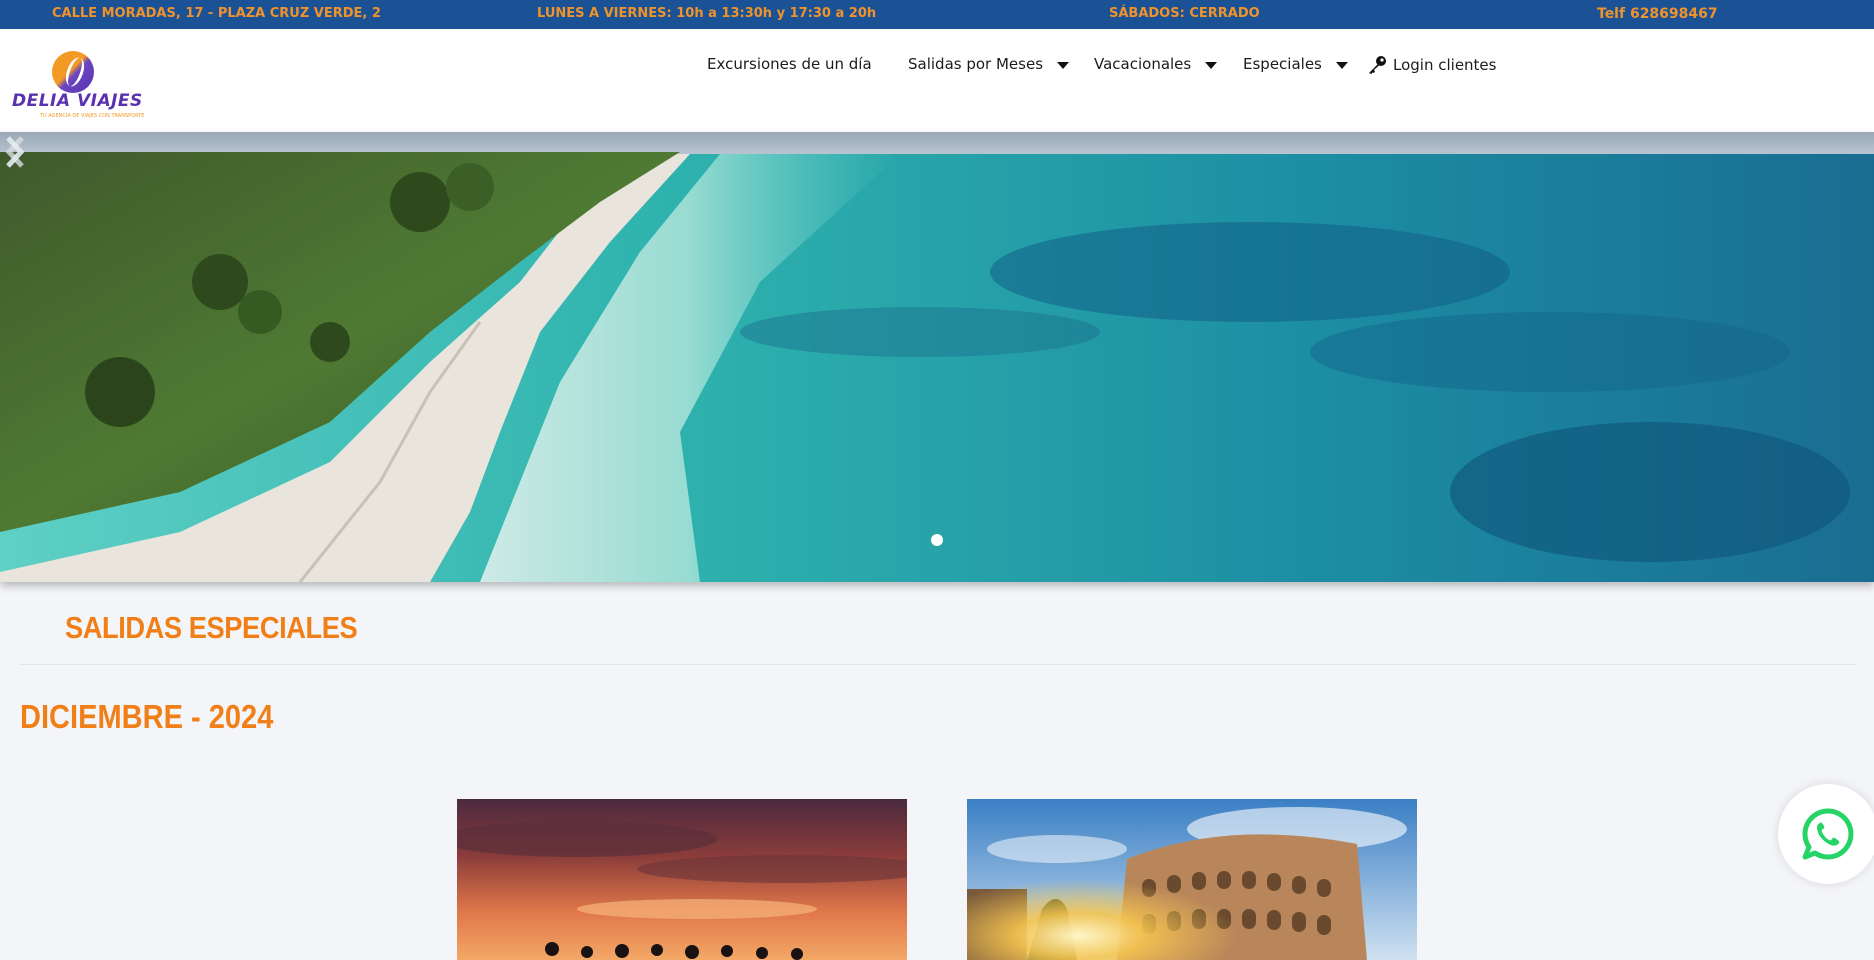 The image size is (1874, 960). I want to click on key-icon, so click(1377, 65).